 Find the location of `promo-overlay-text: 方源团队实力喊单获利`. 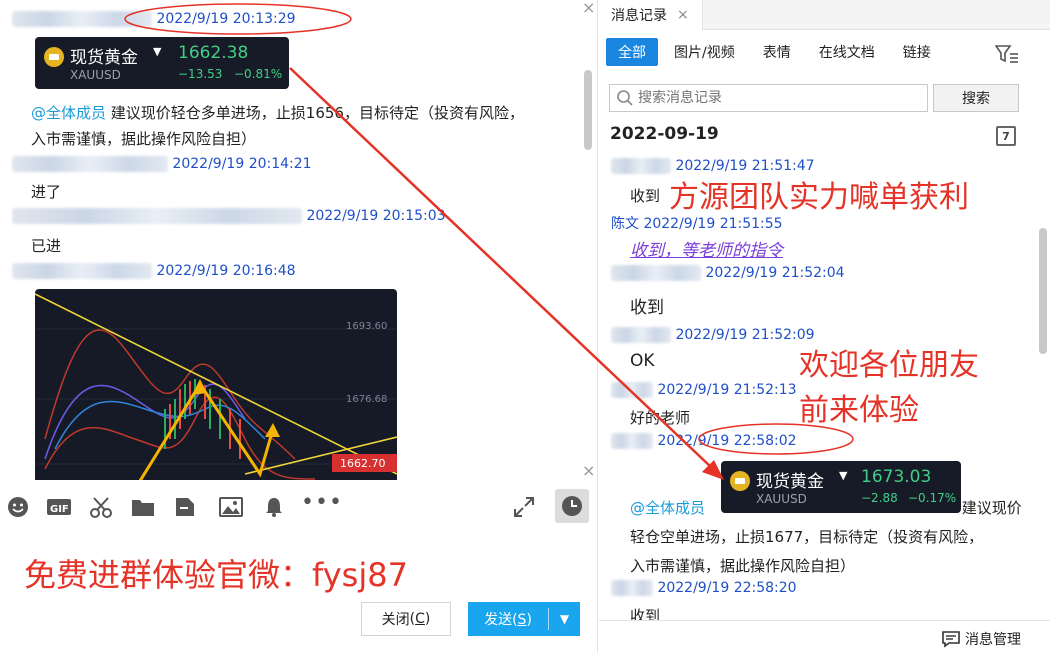

promo-overlay-text: 方源团队实力喊单获利 is located at coordinates (819, 197).